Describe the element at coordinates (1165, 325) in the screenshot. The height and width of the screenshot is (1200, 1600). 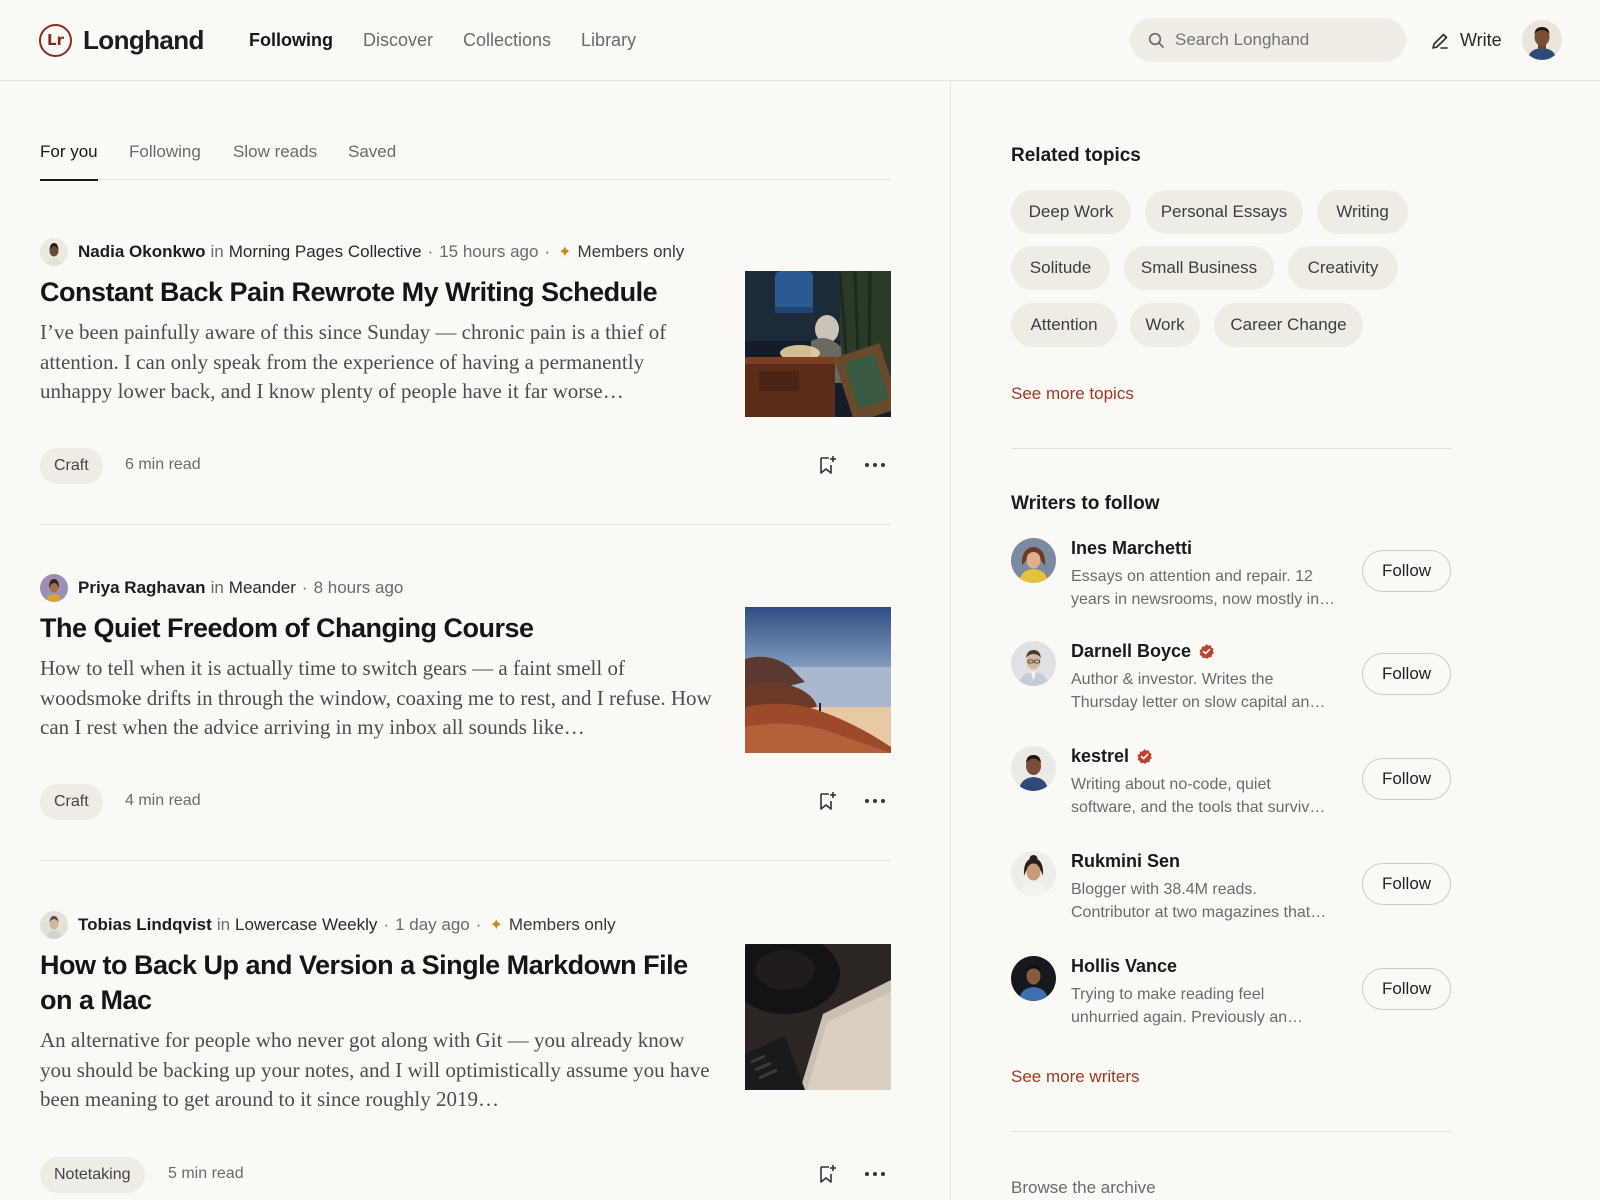
I see `topic-chip: Work` at that location.